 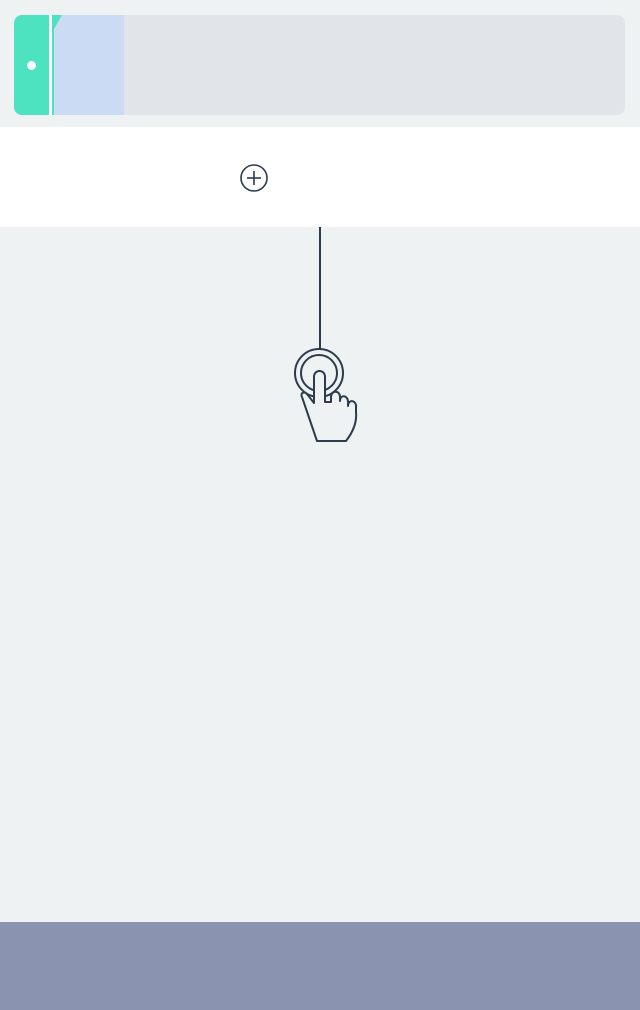 I want to click on add-row, so click(x=320, y=177).